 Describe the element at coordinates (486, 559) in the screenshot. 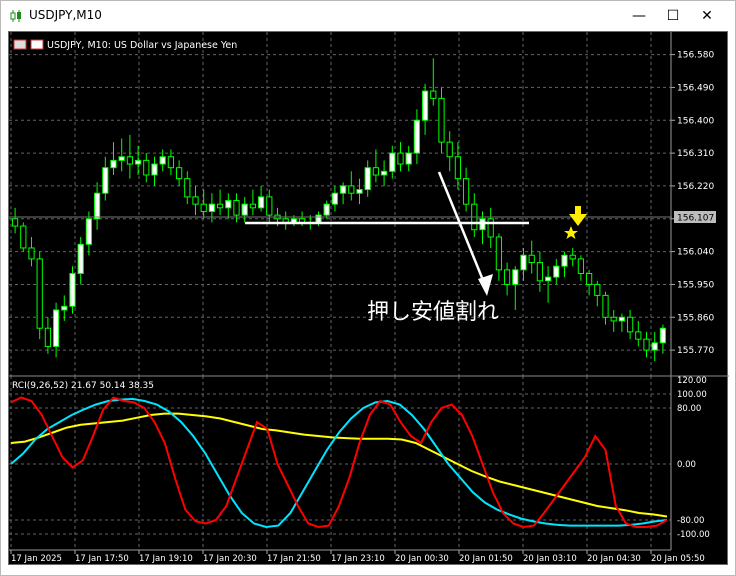

I see `time-tick-label: 20 Jan 01:50` at that location.